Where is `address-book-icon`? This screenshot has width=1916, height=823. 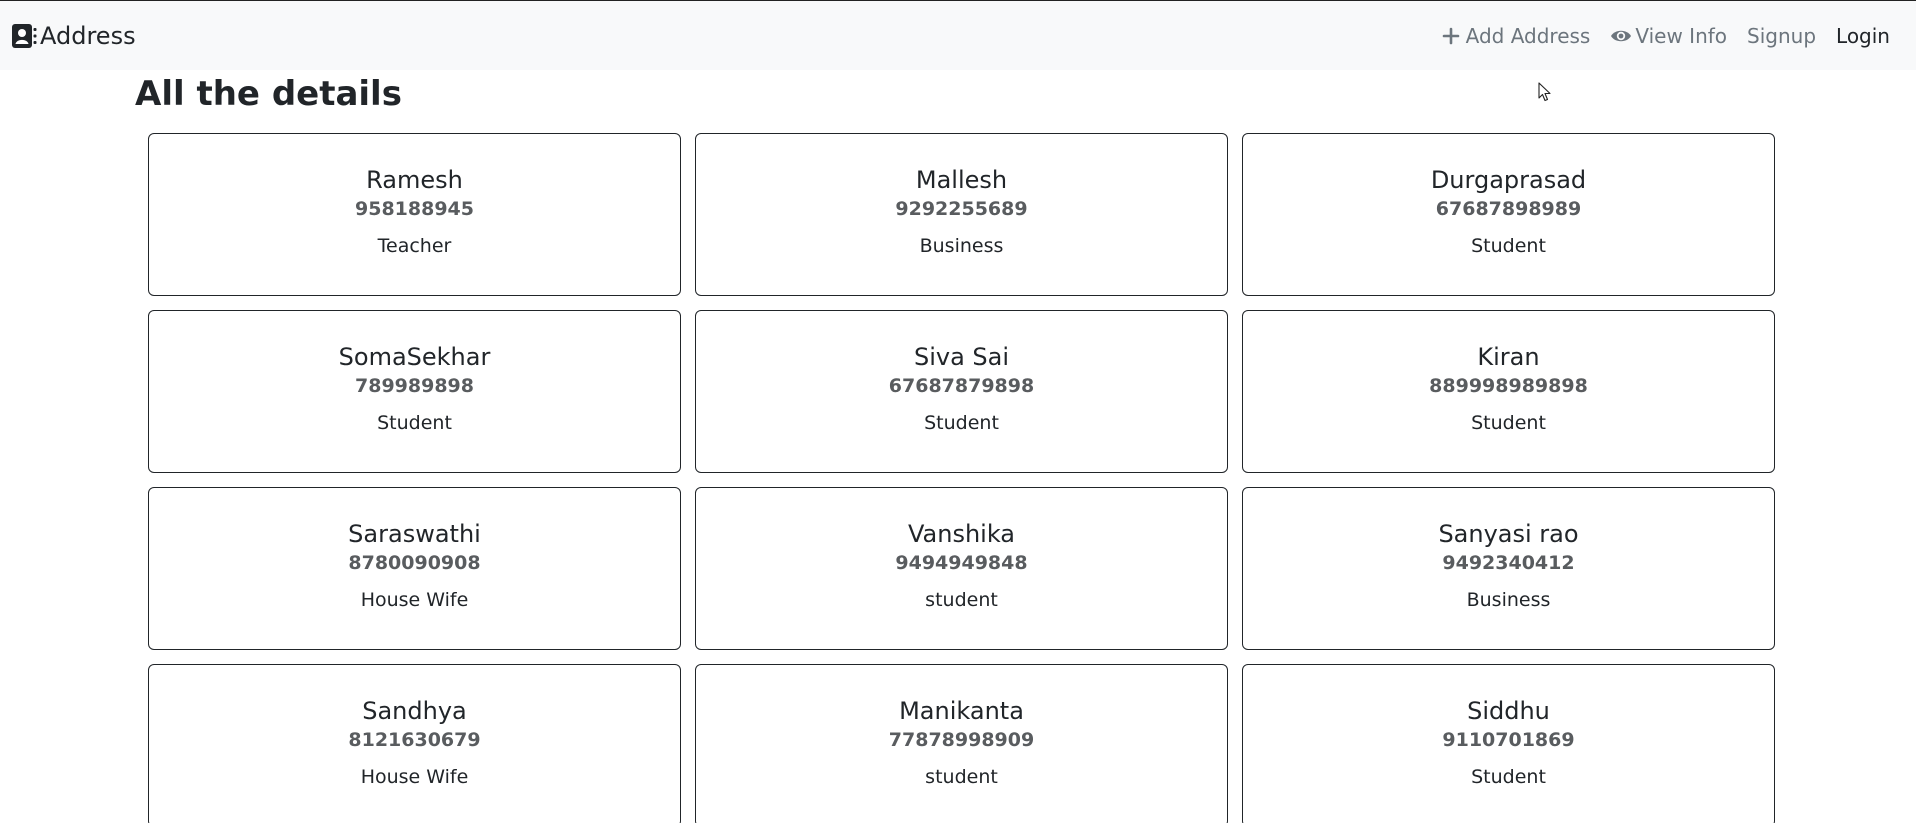 address-book-icon is located at coordinates (24, 36).